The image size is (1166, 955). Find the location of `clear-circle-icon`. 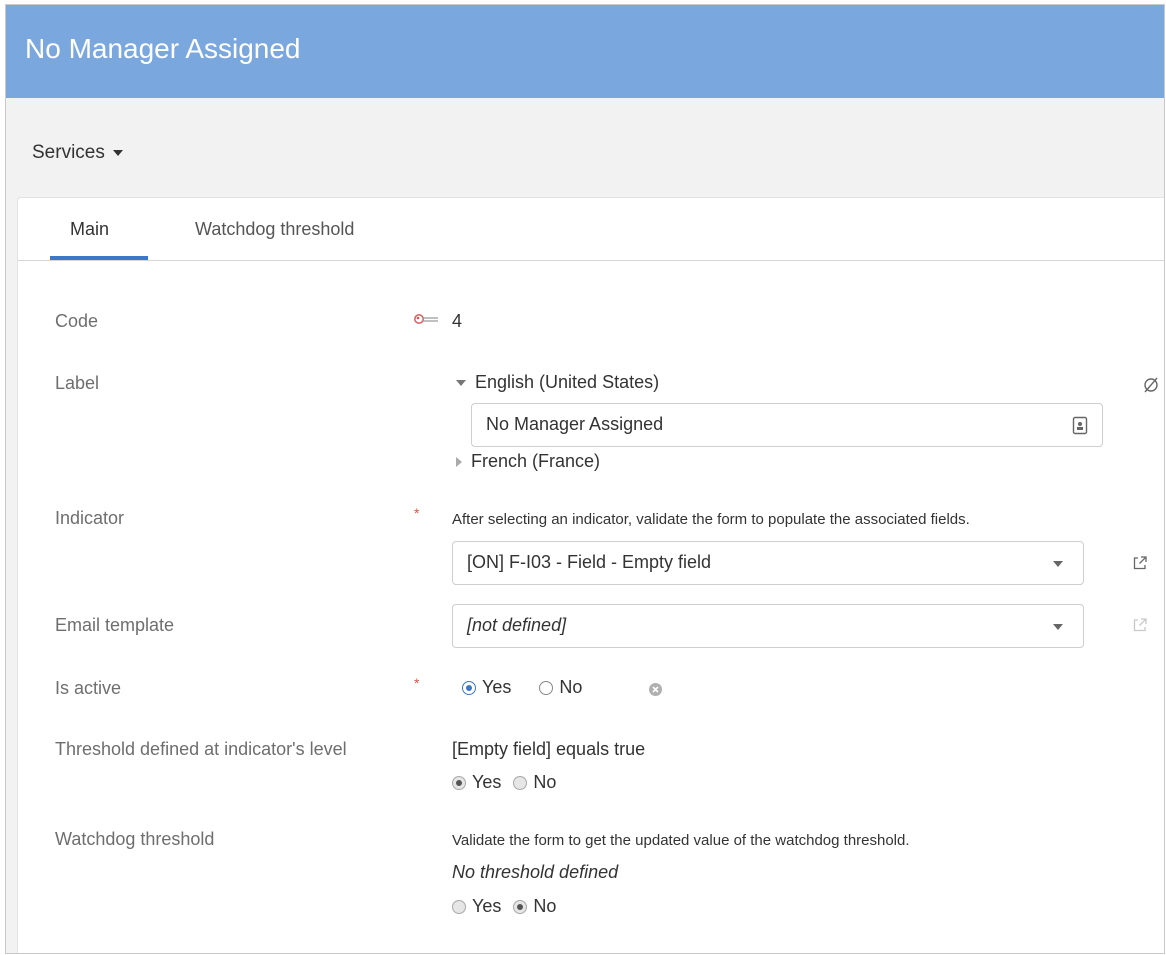

clear-circle-icon is located at coordinates (655, 689).